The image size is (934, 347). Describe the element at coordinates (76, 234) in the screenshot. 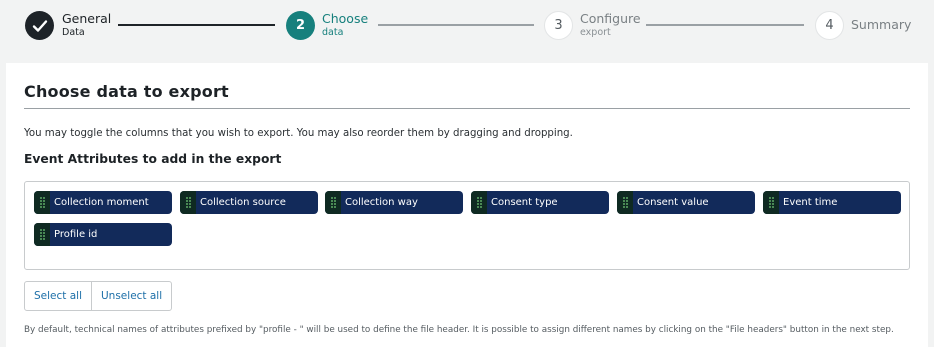

I see `chip-label: Profile id` at that location.